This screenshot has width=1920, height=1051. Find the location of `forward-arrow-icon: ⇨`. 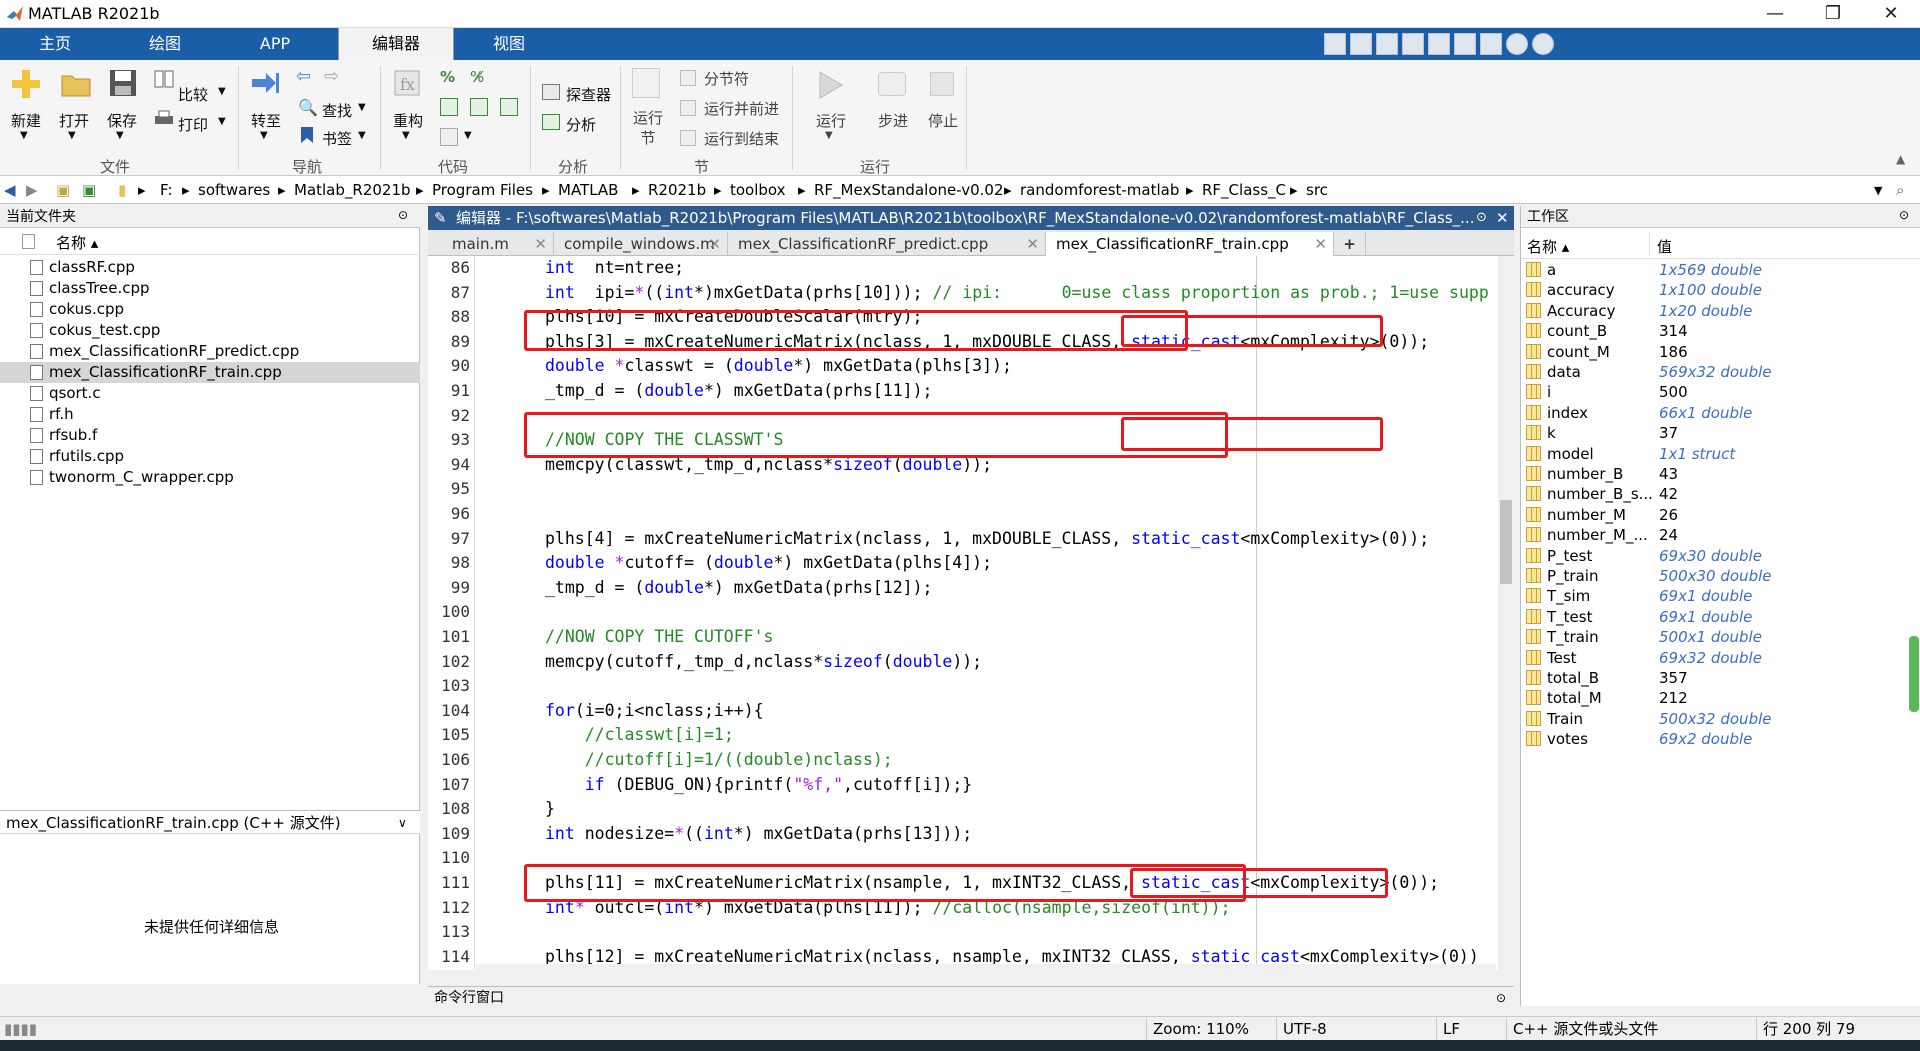

forward-arrow-icon: ⇨ is located at coordinates (331, 76).